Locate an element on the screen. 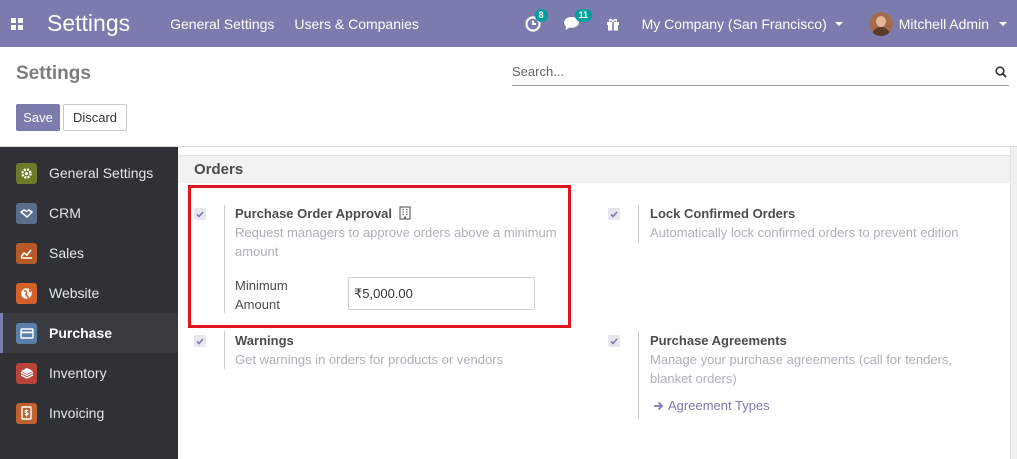 The height and width of the screenshot is (459, 1017). lock-orders-checkbox is located at coordinates (614, 214).